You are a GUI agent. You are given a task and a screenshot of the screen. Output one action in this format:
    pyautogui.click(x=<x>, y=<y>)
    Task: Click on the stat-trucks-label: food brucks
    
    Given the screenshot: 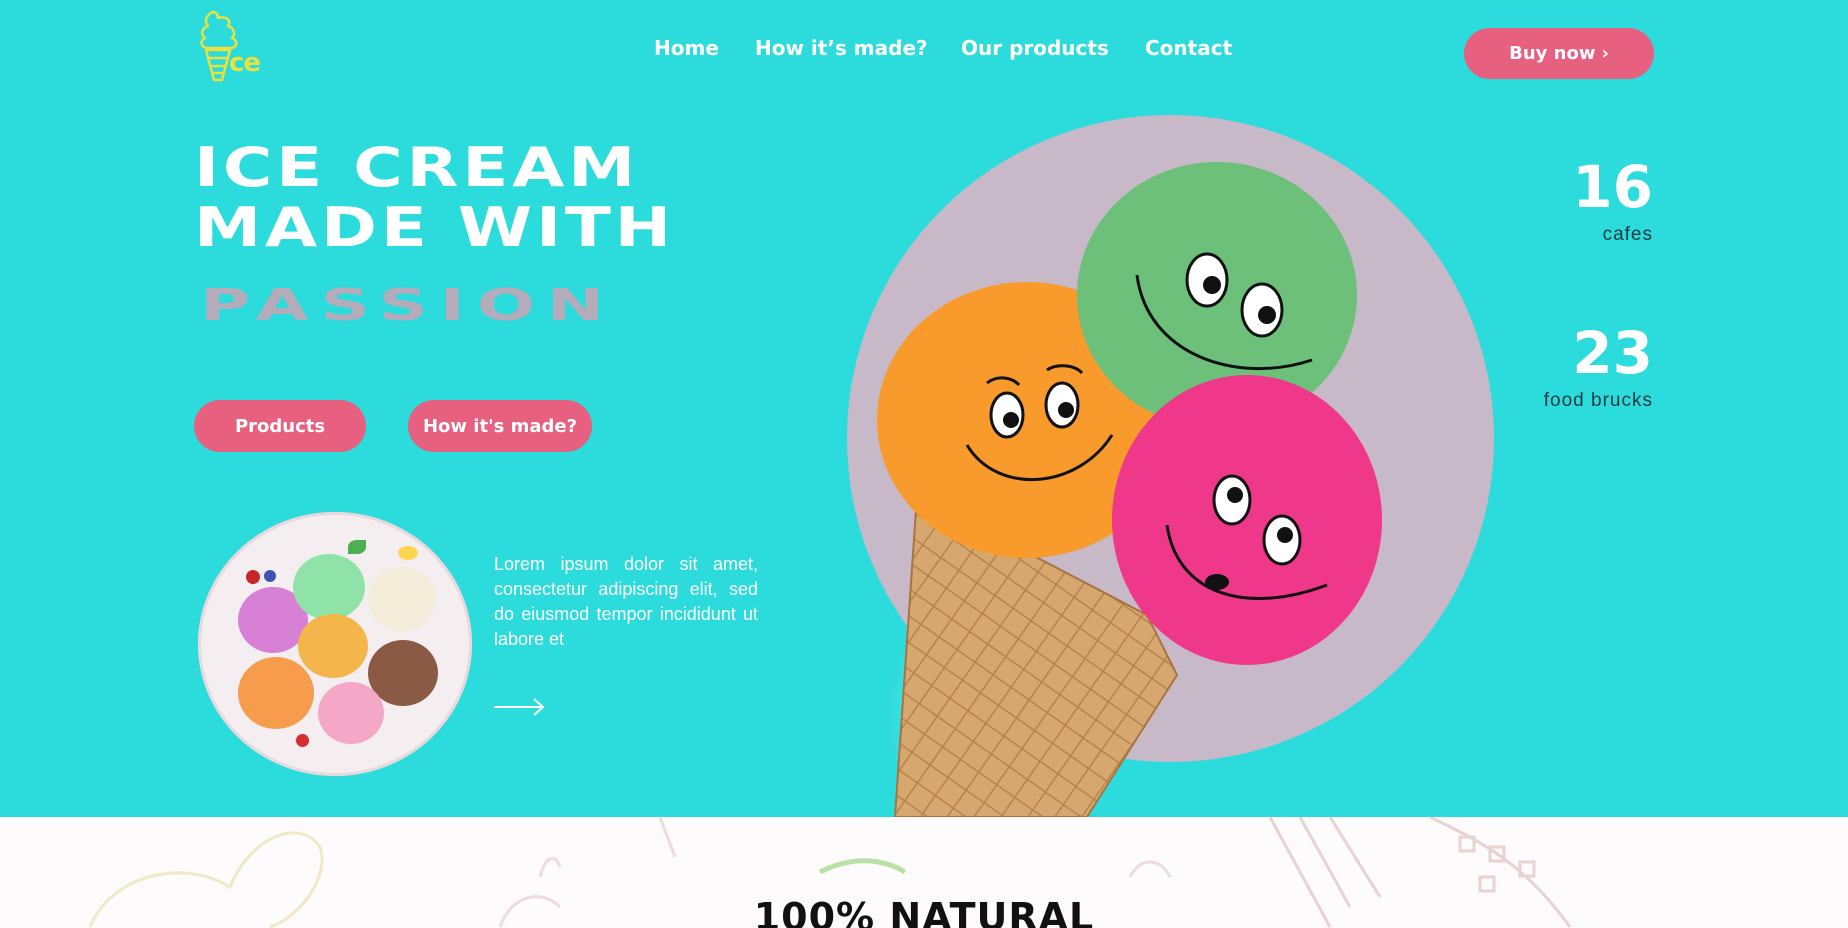 What is the action you would take?
    pyautogui.click(x=1598, y=400)
    